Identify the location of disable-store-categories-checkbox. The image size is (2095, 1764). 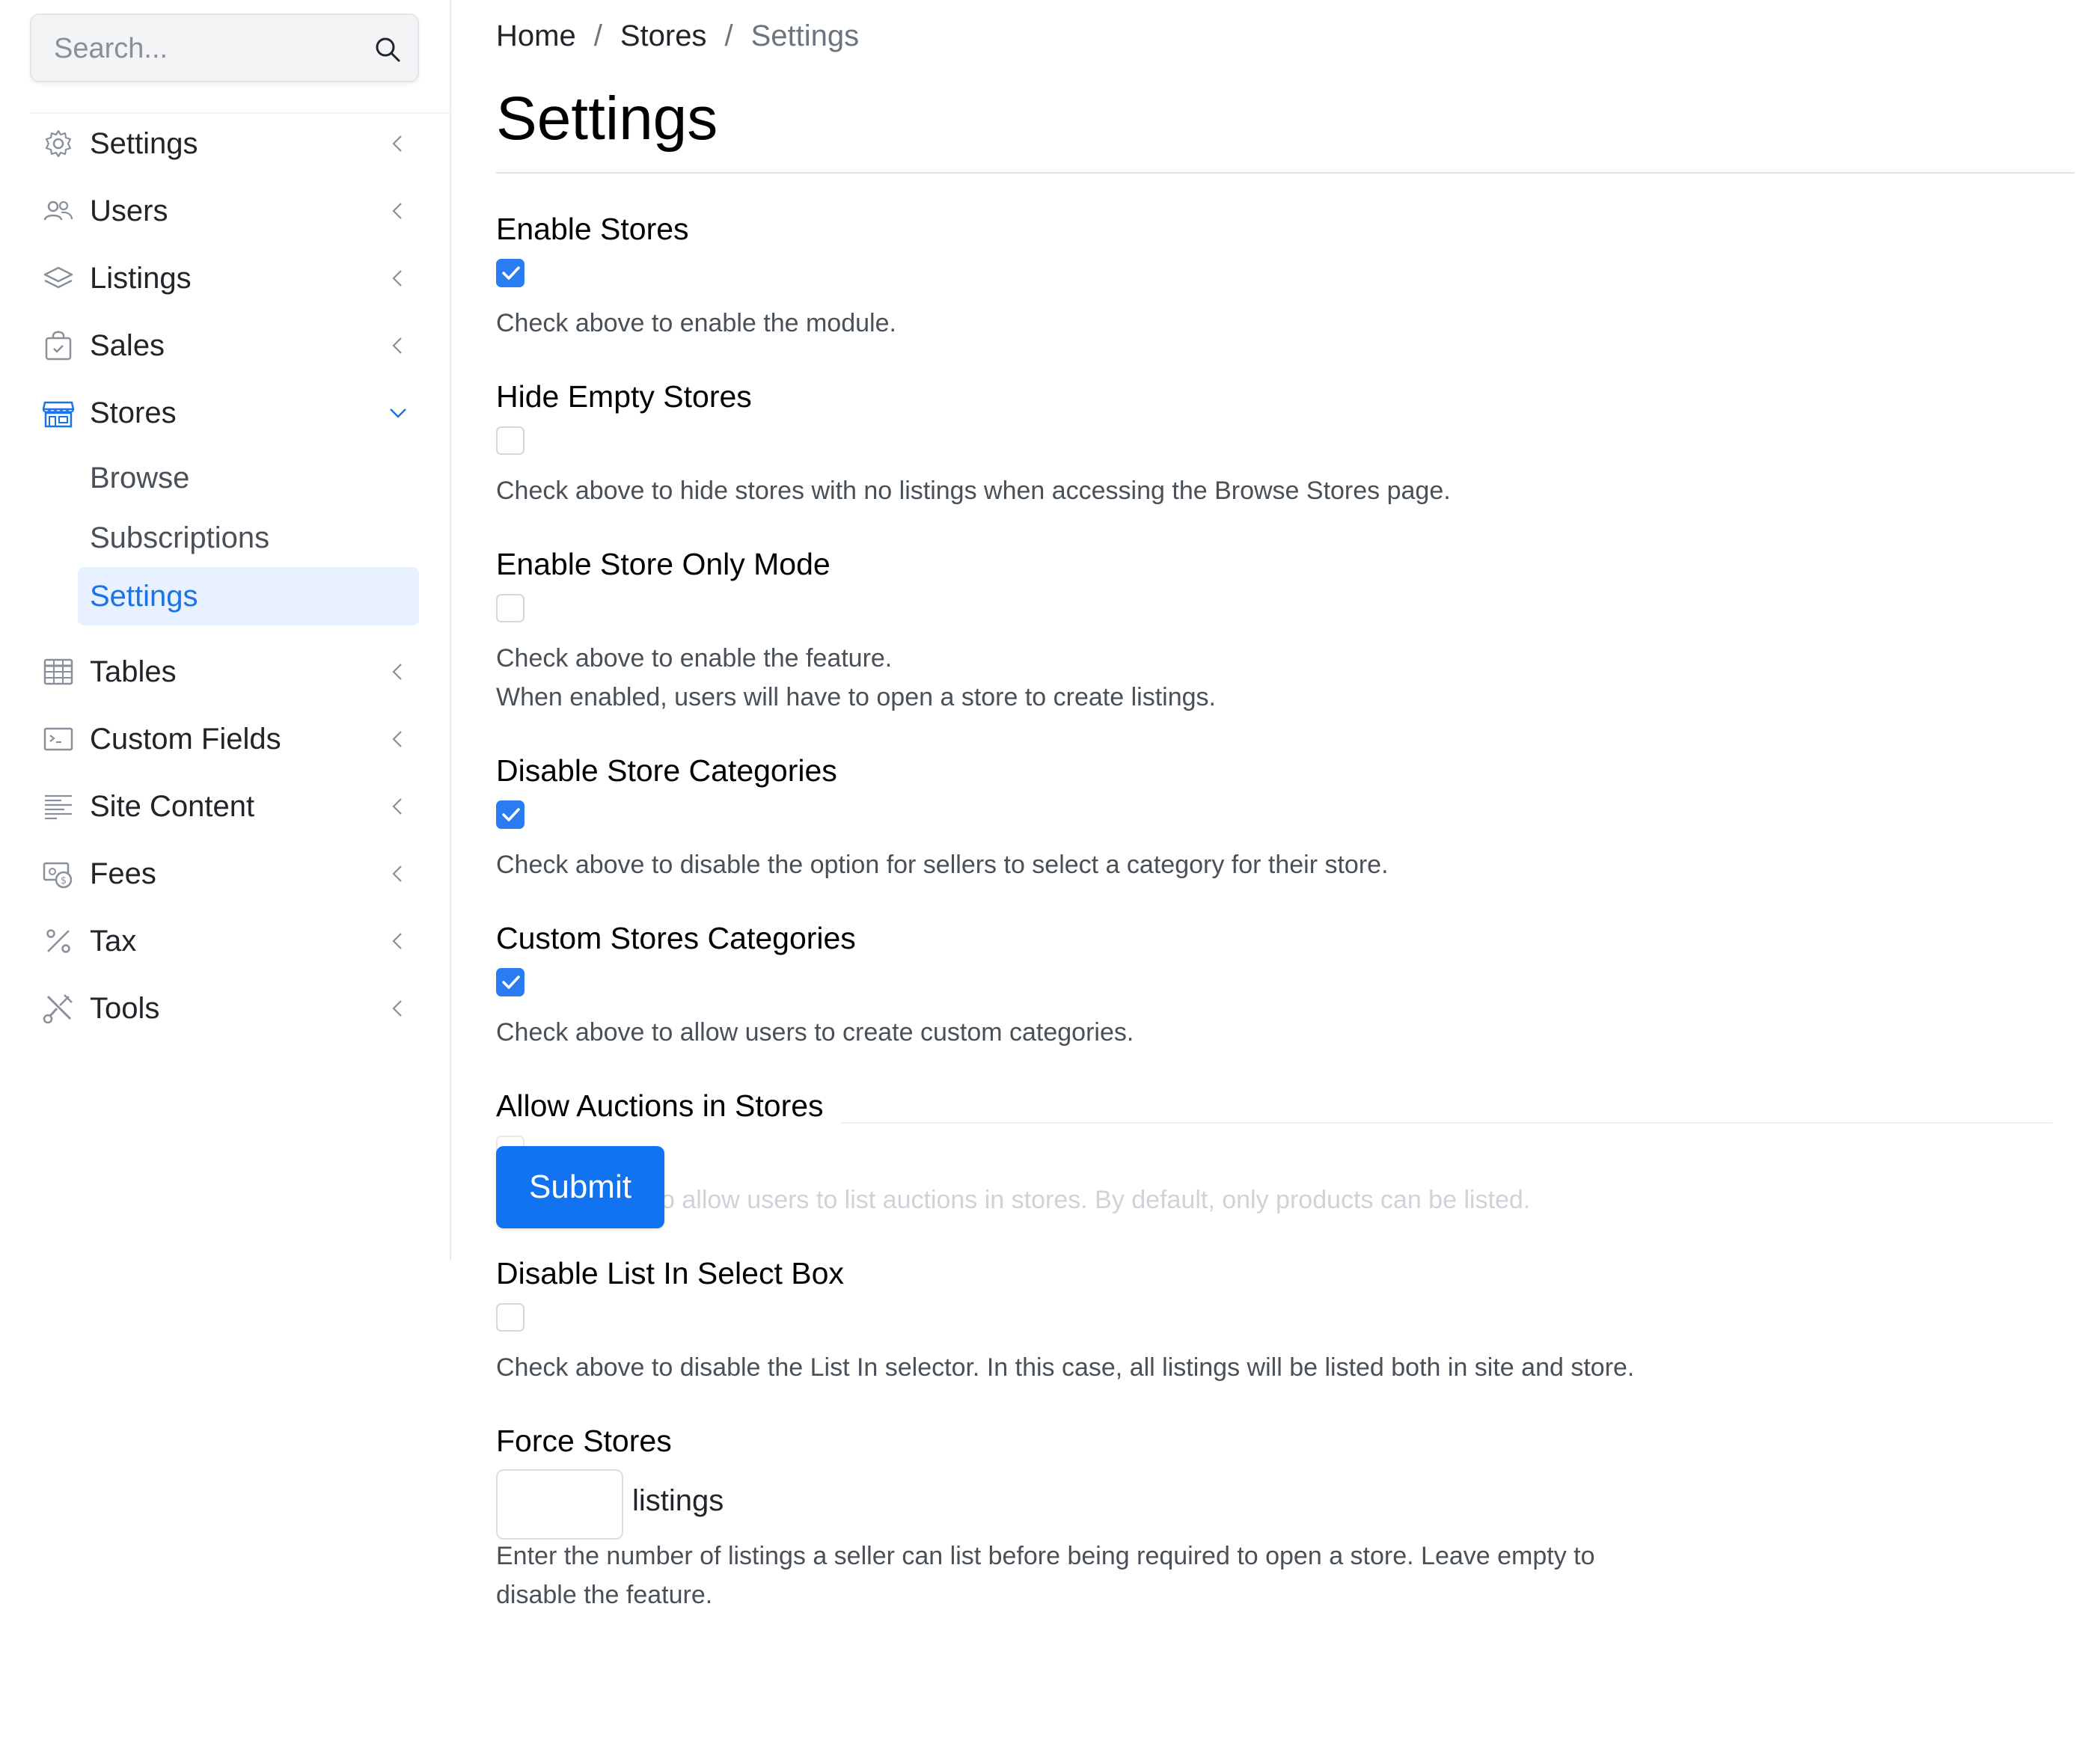
(510, 814).